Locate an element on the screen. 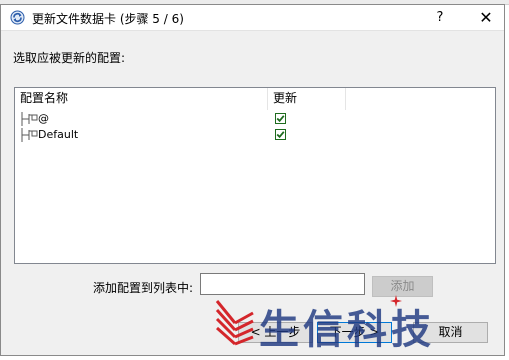 This screenshot has width=509, height=360. next-step-button: 下一步 > is located at coordinates (354, 332).